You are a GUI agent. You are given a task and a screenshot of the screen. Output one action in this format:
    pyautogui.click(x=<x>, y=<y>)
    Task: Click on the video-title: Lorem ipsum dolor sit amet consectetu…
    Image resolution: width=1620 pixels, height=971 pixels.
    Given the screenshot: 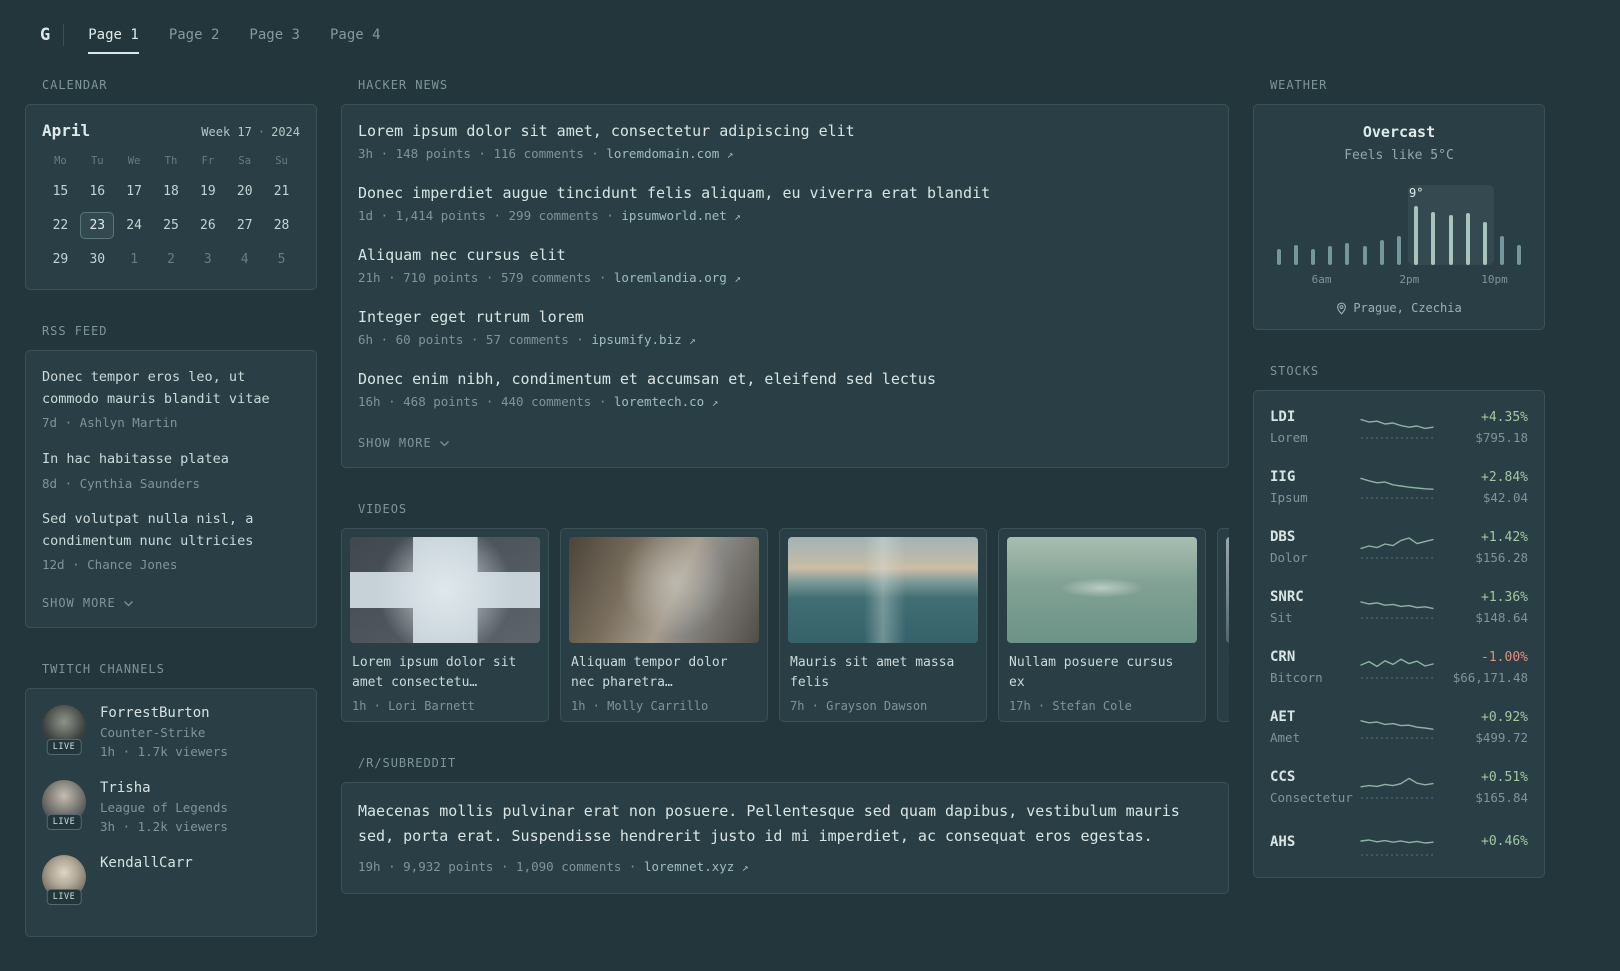 What is the action you would take?
    pyautogui.click(x=445, y=673)
    